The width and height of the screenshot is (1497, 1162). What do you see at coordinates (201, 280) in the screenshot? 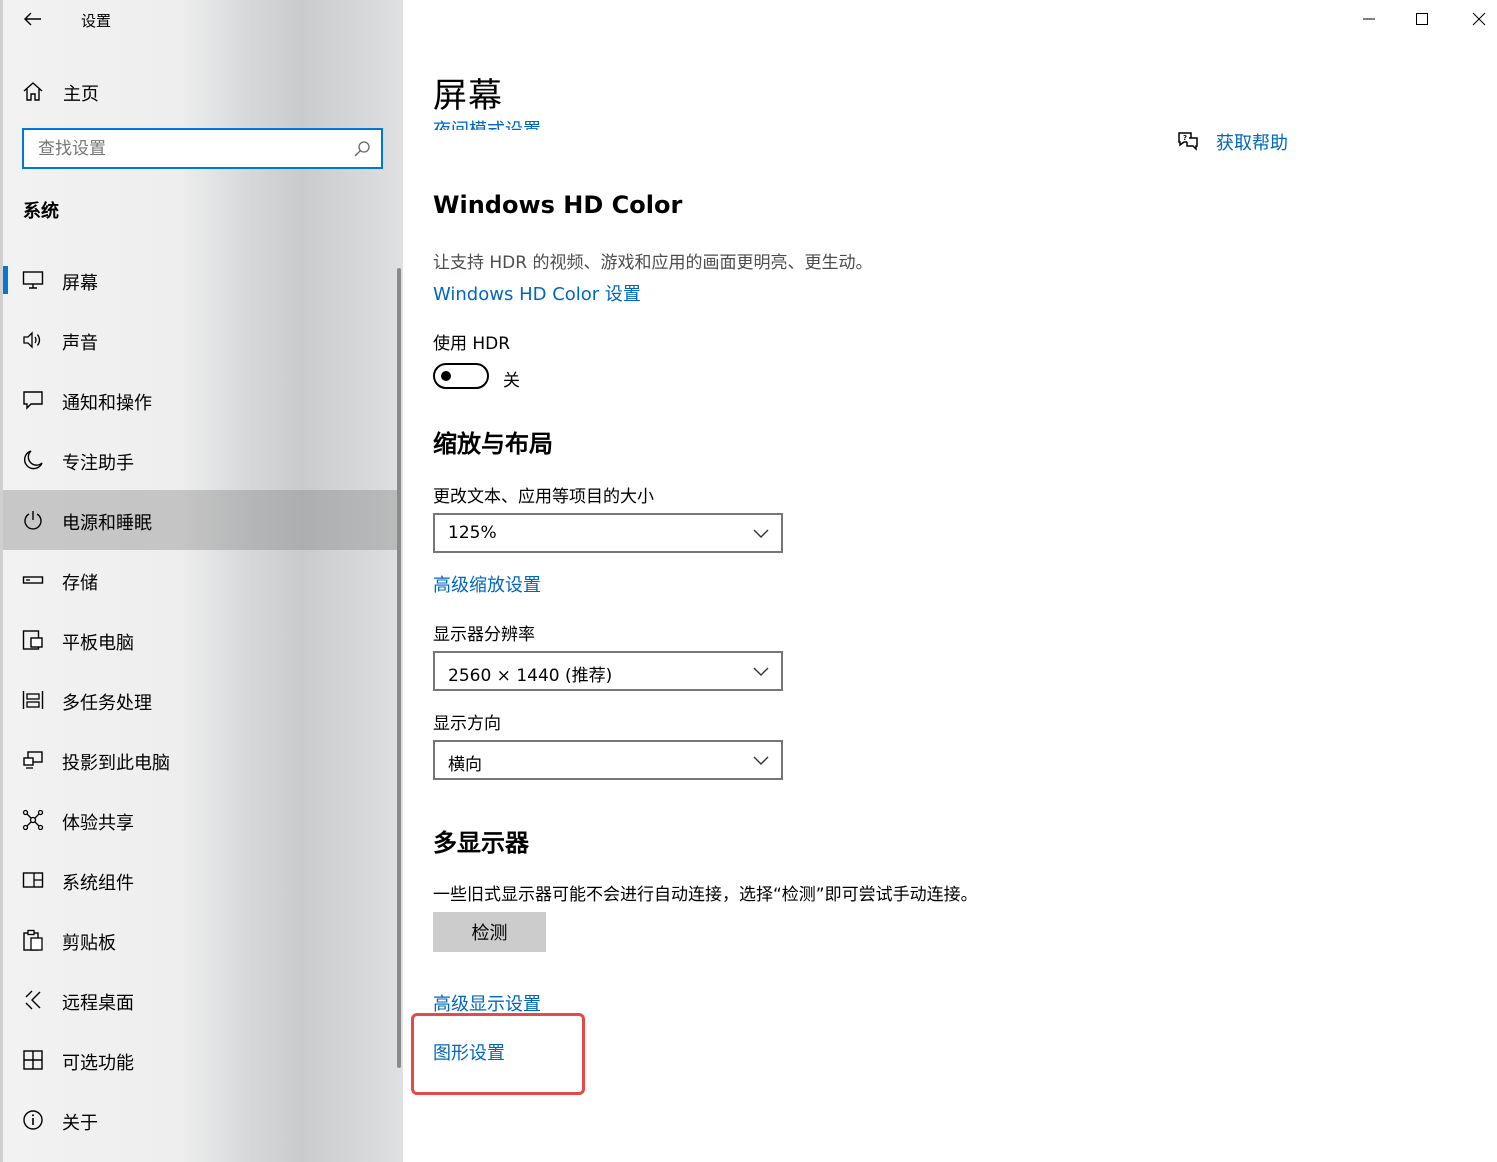
I see `sidebar-item-display: 屏幕` at bounding box center [201, 280].